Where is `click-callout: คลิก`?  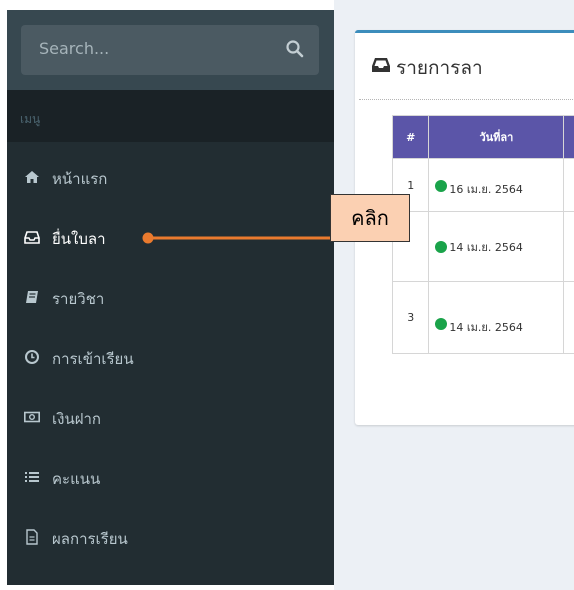
click-callout: คลิก is located at coordinates (370, 218).